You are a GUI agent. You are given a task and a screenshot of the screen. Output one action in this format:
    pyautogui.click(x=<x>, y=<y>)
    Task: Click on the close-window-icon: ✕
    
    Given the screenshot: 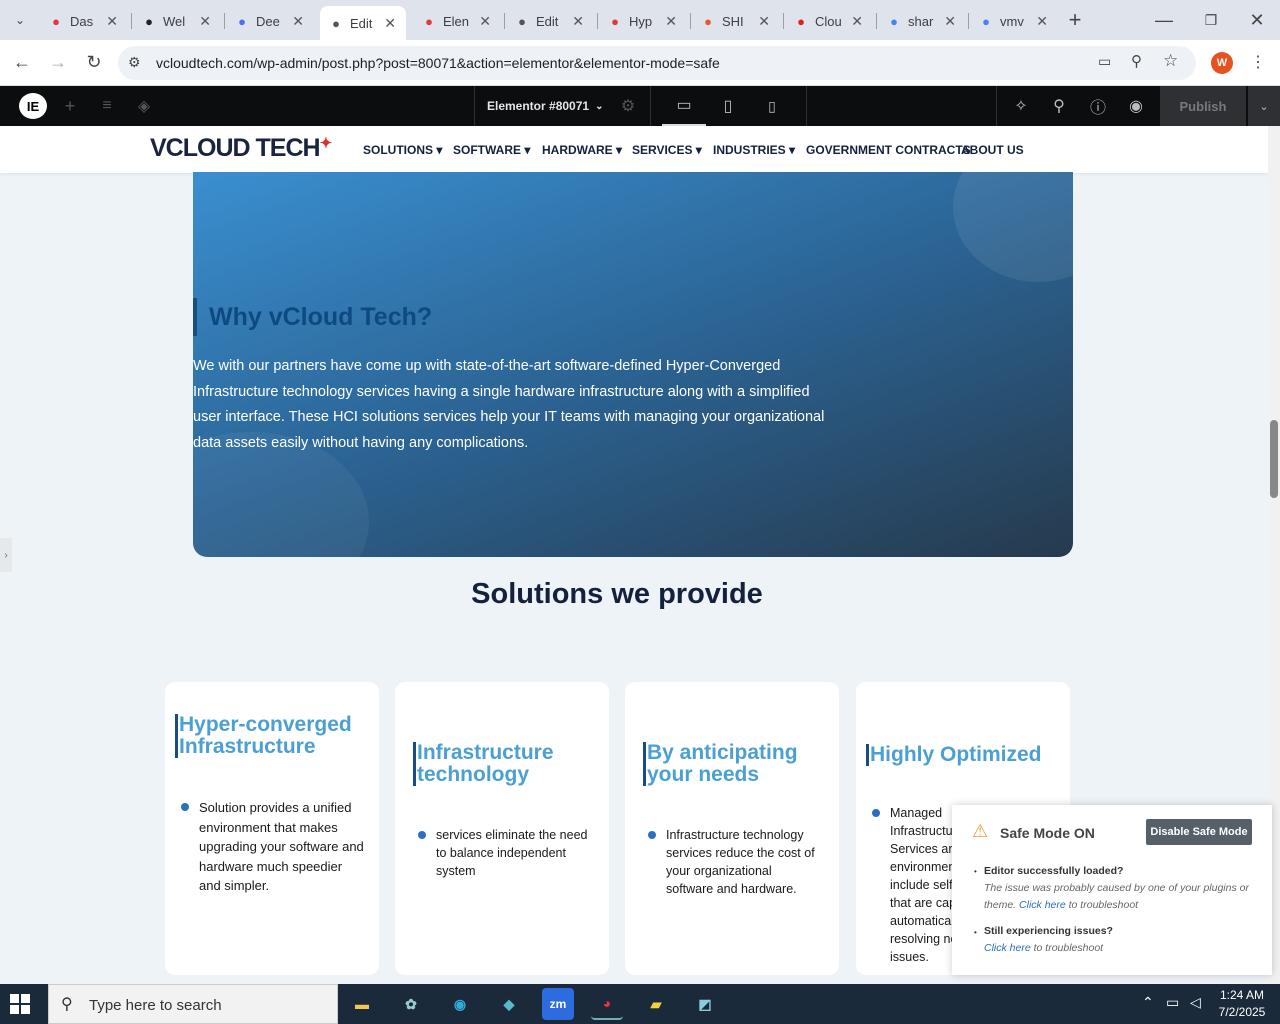 What is the action you would take?
    pyautogui.click(x=1257, y=20)
    